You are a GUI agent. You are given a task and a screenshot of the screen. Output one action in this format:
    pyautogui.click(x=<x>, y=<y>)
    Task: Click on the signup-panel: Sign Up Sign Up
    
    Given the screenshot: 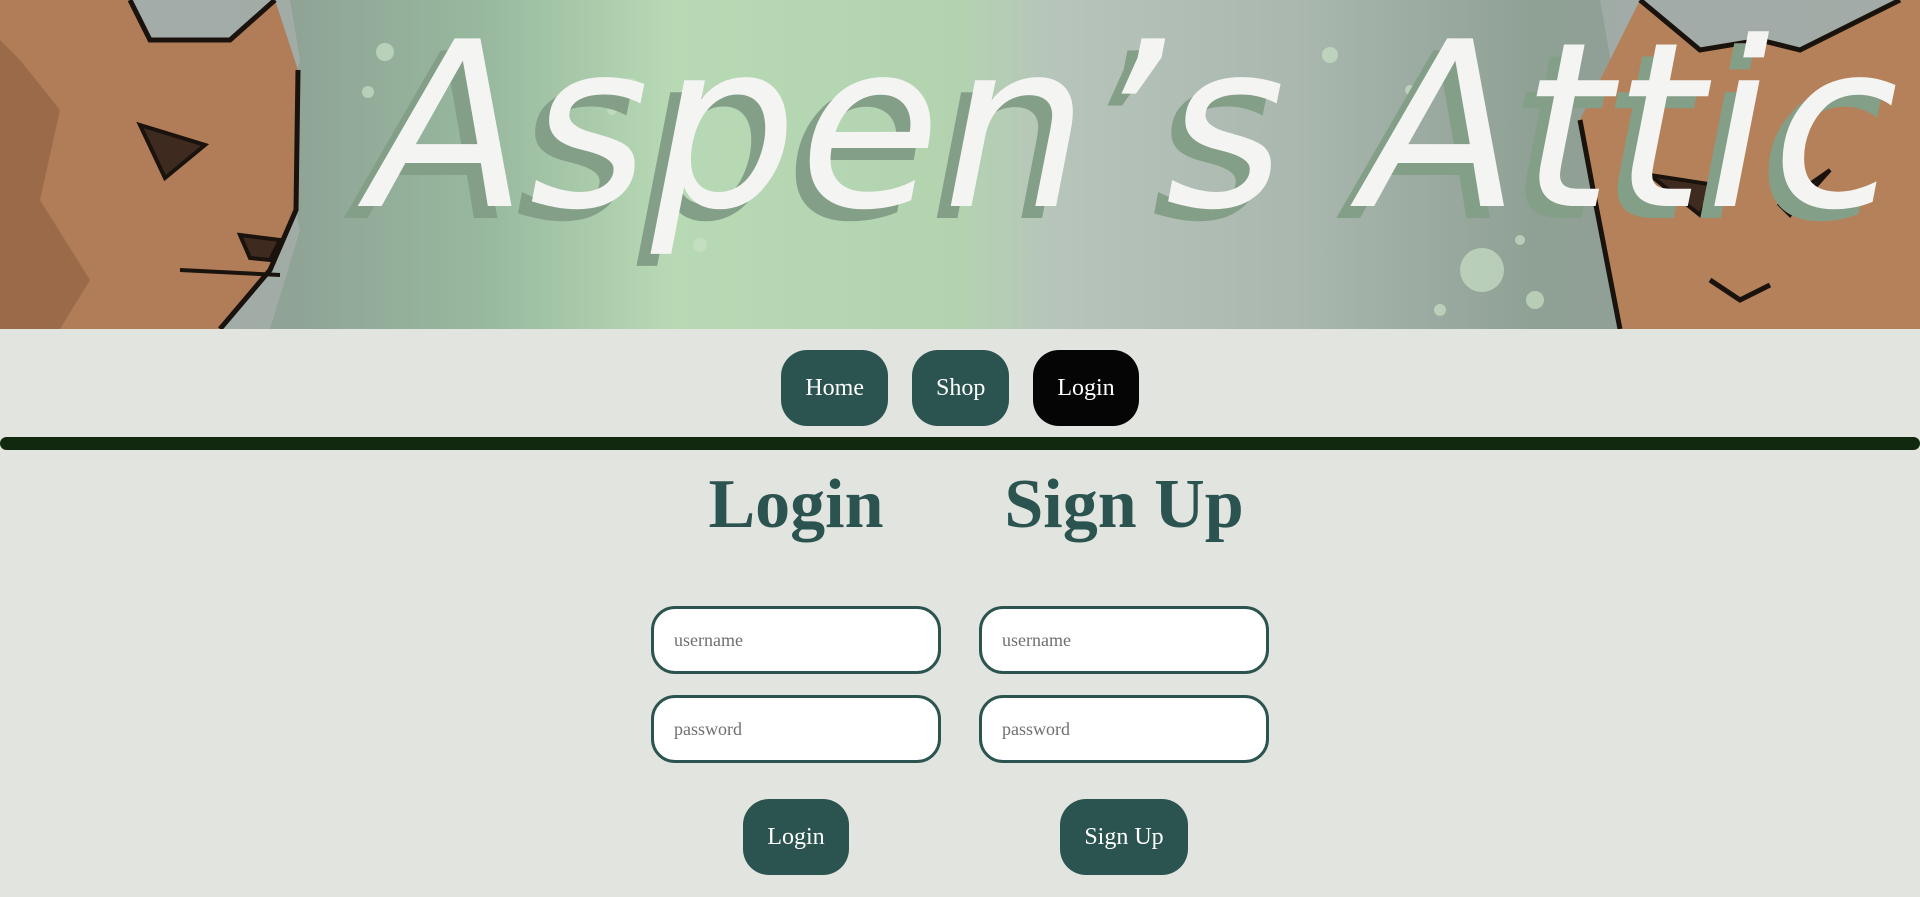 What is the action you would take?
    pyautogui.click(x=1124, y=662)
    